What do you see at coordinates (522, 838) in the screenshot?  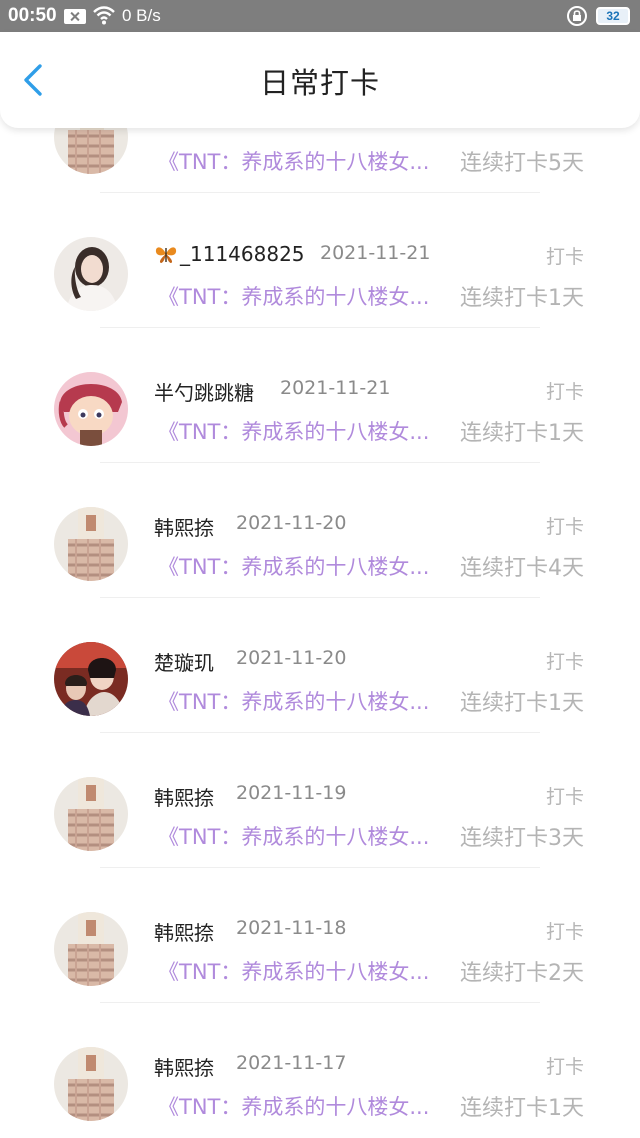 I see `streak-count: 连续打卡3天` at bounding box center [522, 838].